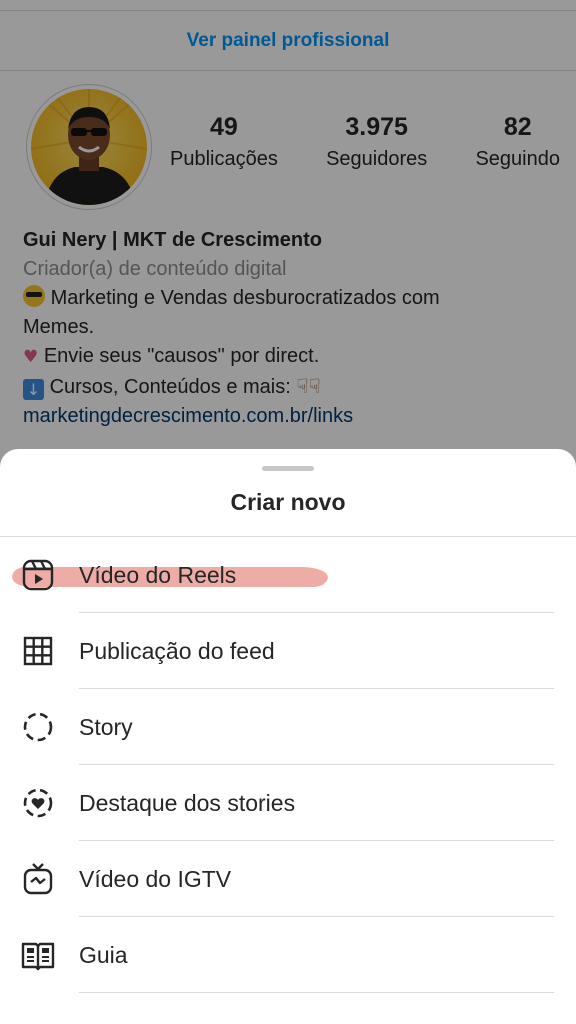  What do you see at coordinates (316, 992) in the screenshot?
I see `divider` at bounding box center [316, 992].